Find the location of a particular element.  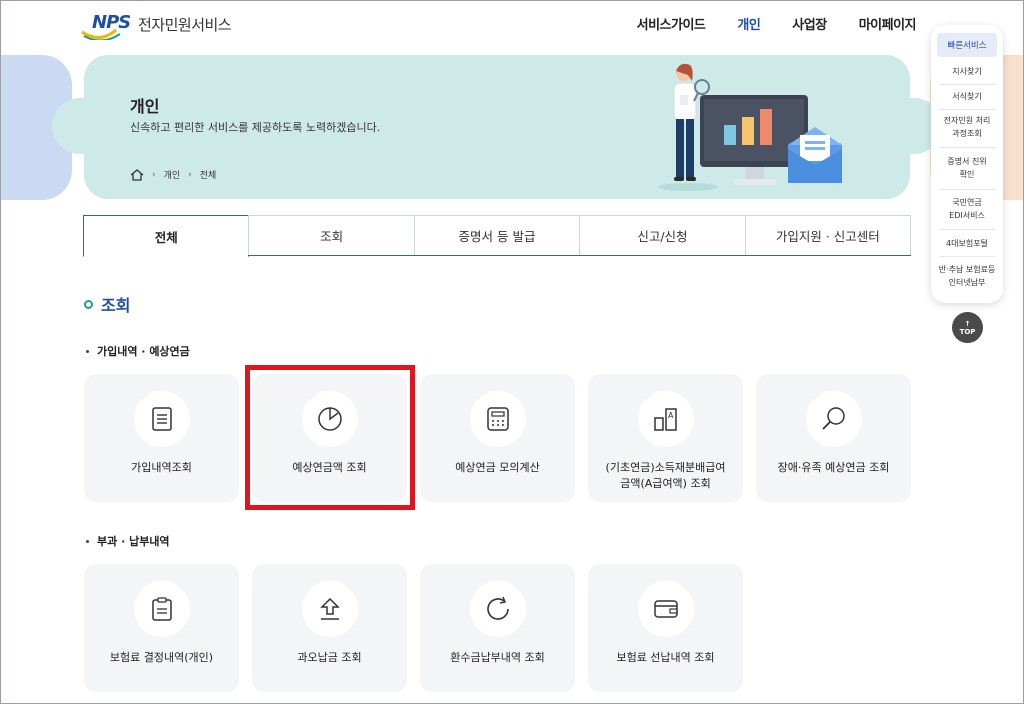

bar-a-icon: A is located at coordinates (665, 419).